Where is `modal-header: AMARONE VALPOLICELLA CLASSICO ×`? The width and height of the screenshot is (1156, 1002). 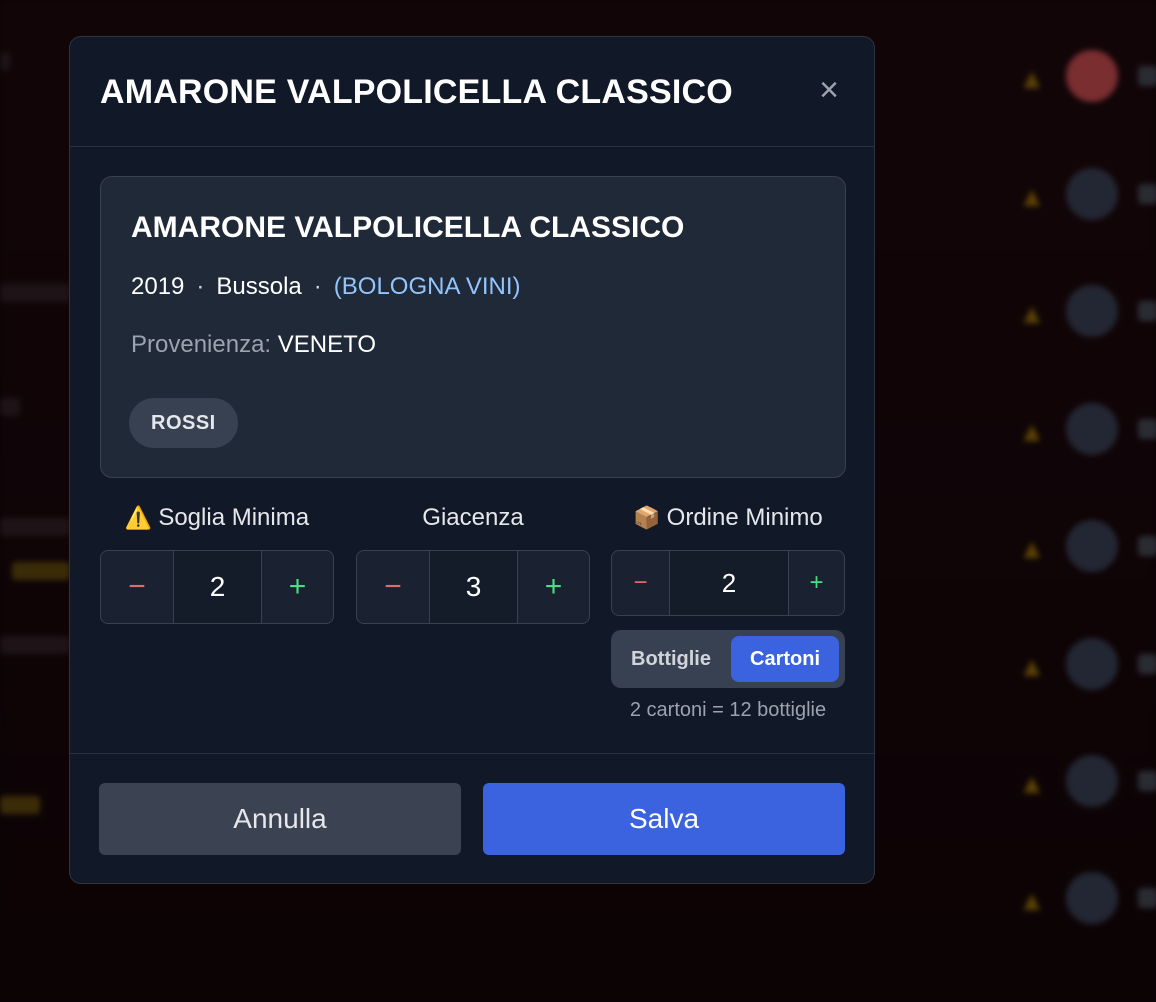 modal-header: AMARONE VALPOLICELLA CLASSICO × is located at coordinates (472, 92).